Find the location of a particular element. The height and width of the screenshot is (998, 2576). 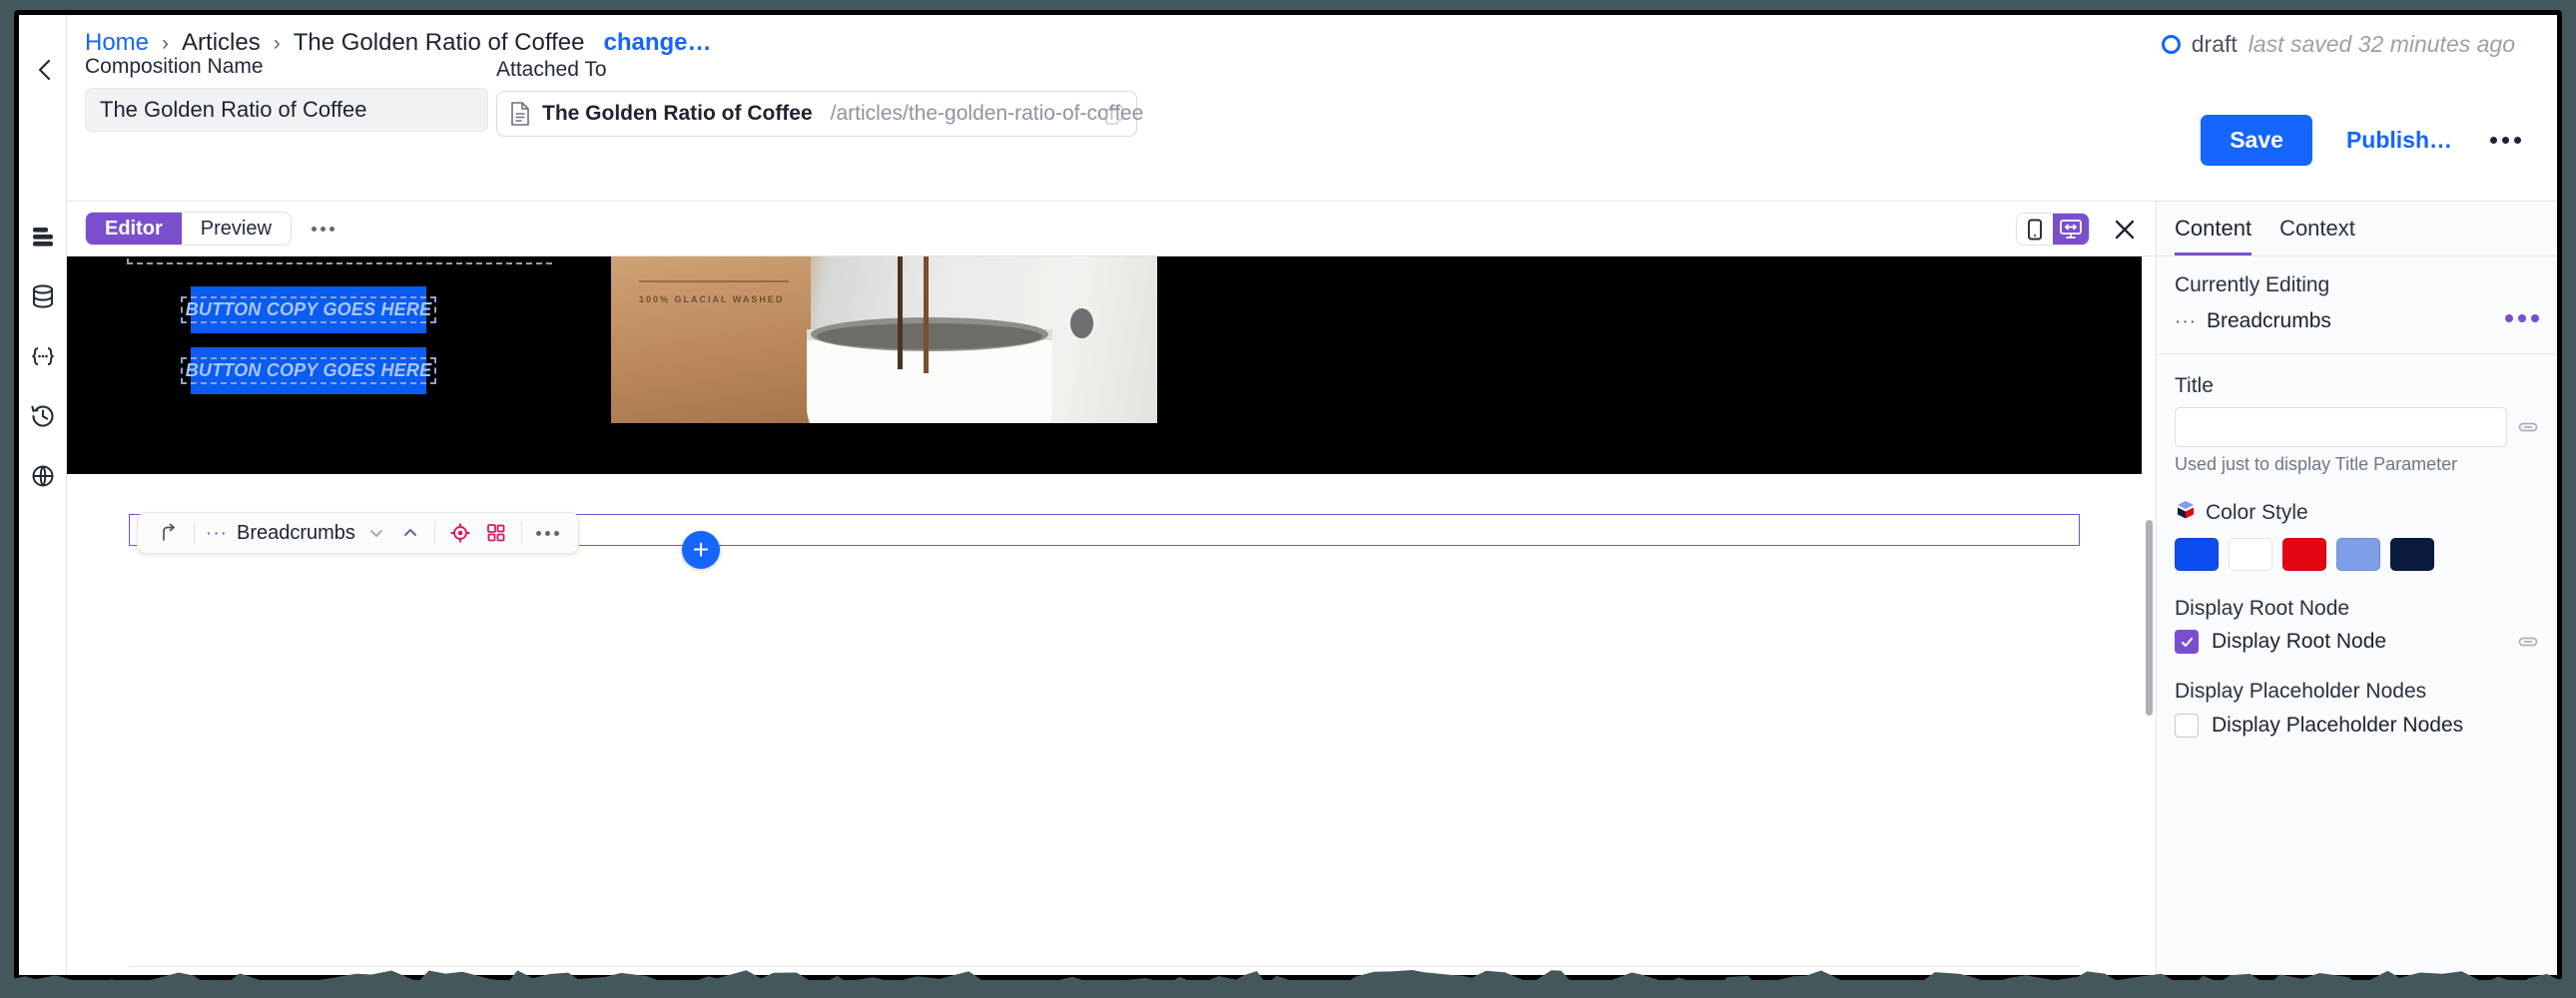

status-area: draft last saved 32 minutes ago is located at coordinates (2338, 44).